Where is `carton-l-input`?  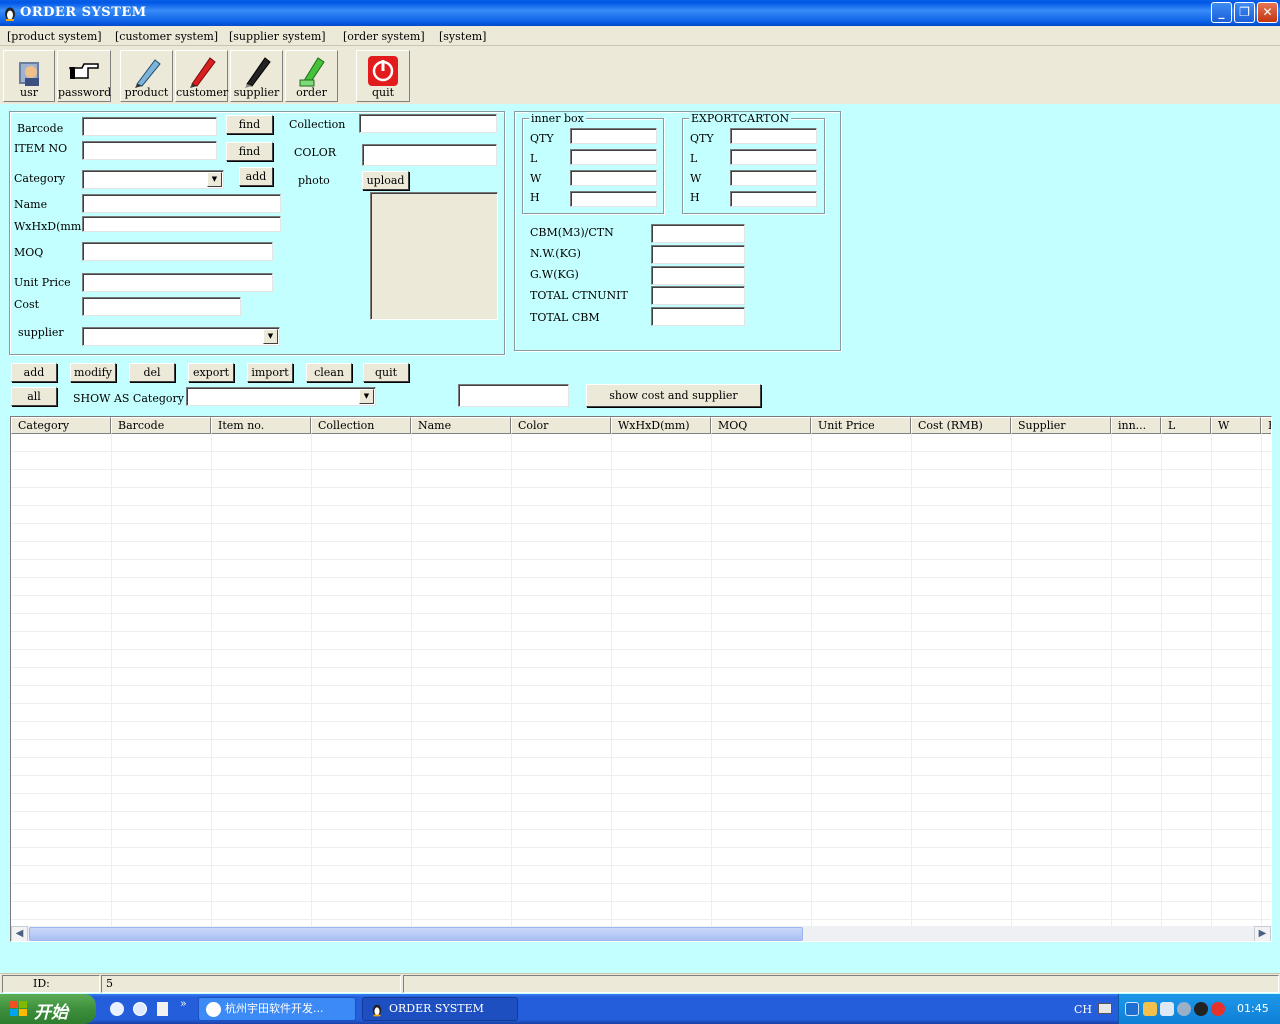 carton-l-input is located at coordinates (773, 157).